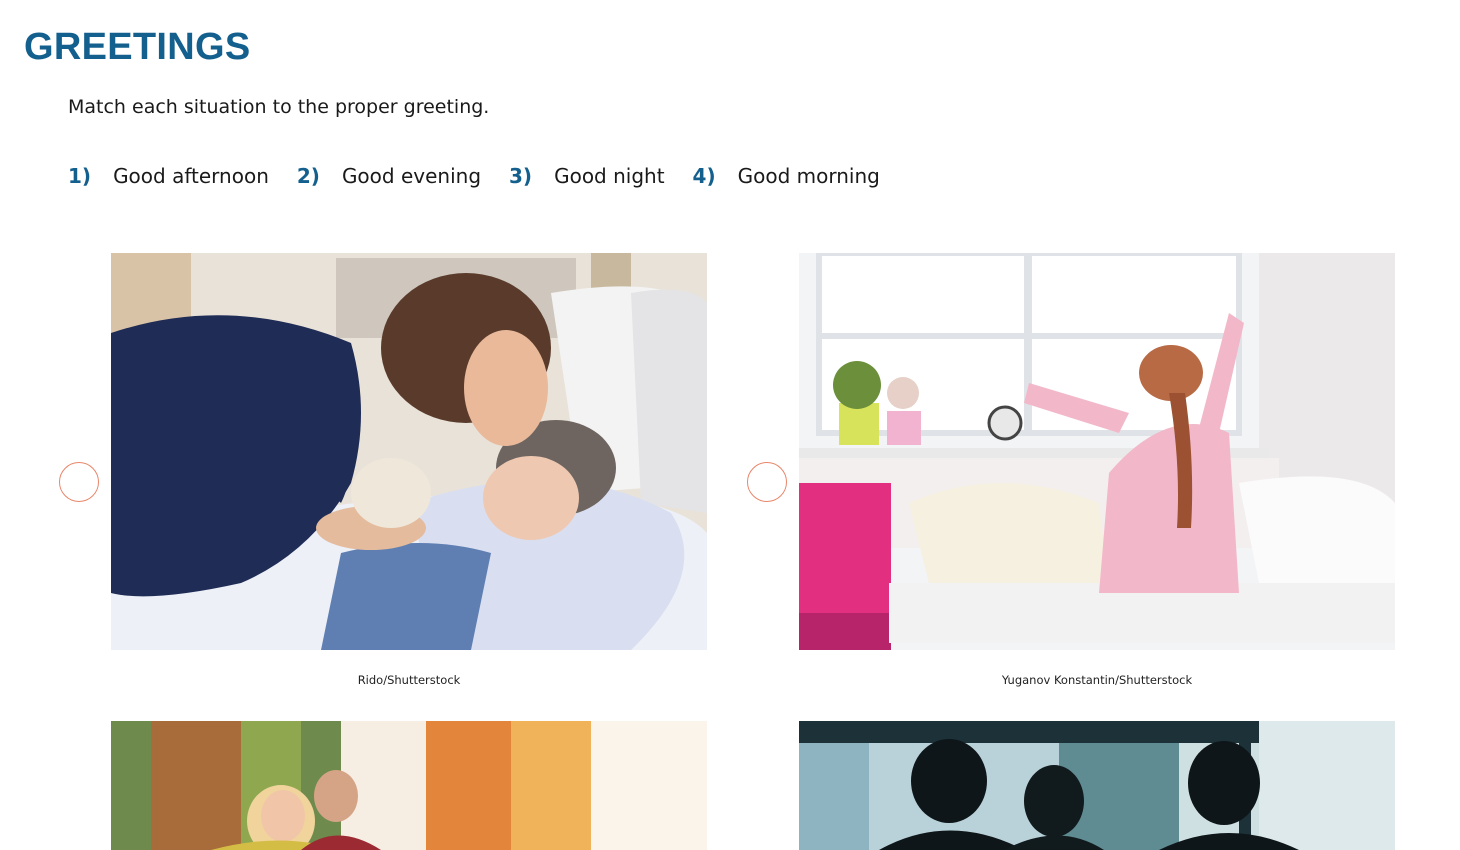 This screenshot has height=850, width=1460. I want to click on option-1: 1) Good afternoon, so click(168, 176).